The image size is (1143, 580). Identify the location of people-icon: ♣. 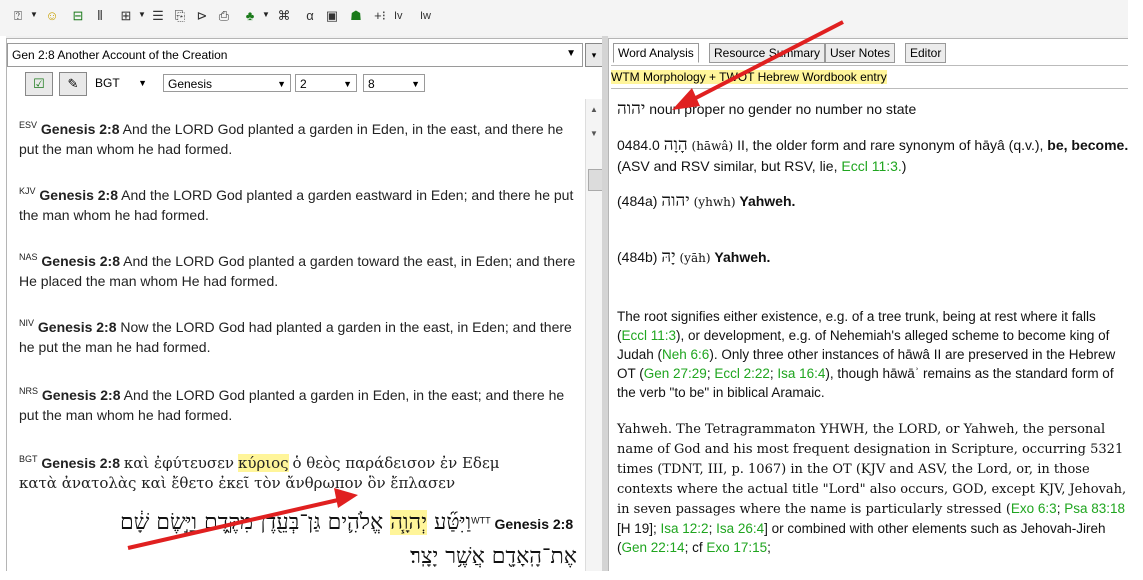
(250, 16).